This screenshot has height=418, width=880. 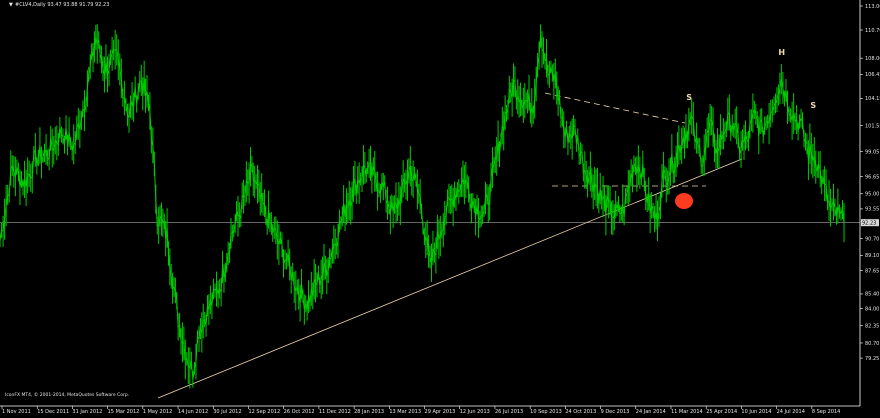 I want to click on y-tick-label: 84.00, so click(x=872, y=309).